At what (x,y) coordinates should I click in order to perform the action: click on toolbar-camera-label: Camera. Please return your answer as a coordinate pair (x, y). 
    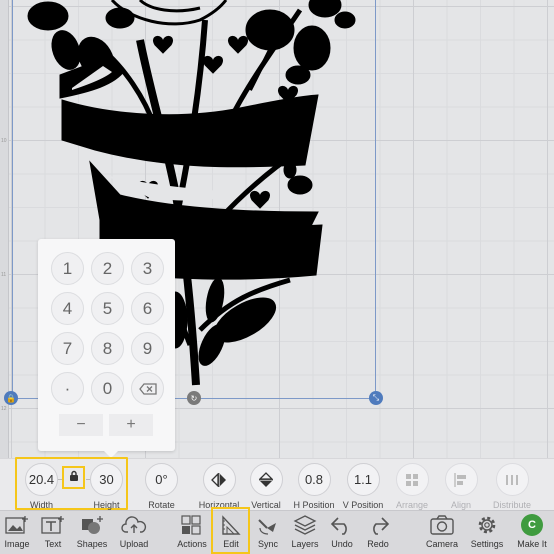
    Looking at the image, I should click on (441, 544).